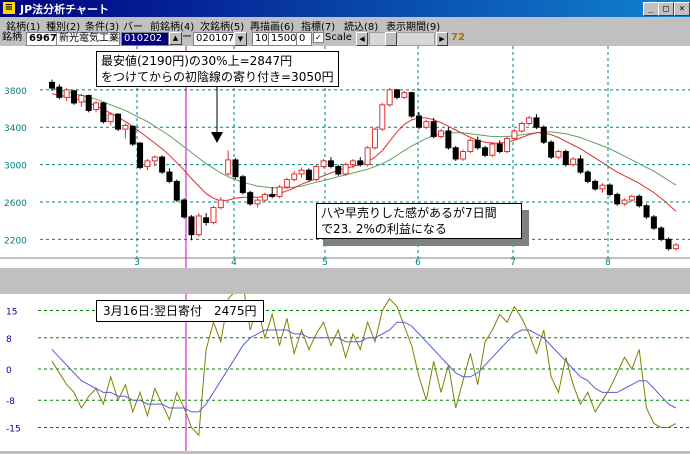 The height and width of the screenshot is (454, 690). Describe the element at coordinates (88, 39) in the screenshot. I see `company-name-field: 新光電気工業` at that location.